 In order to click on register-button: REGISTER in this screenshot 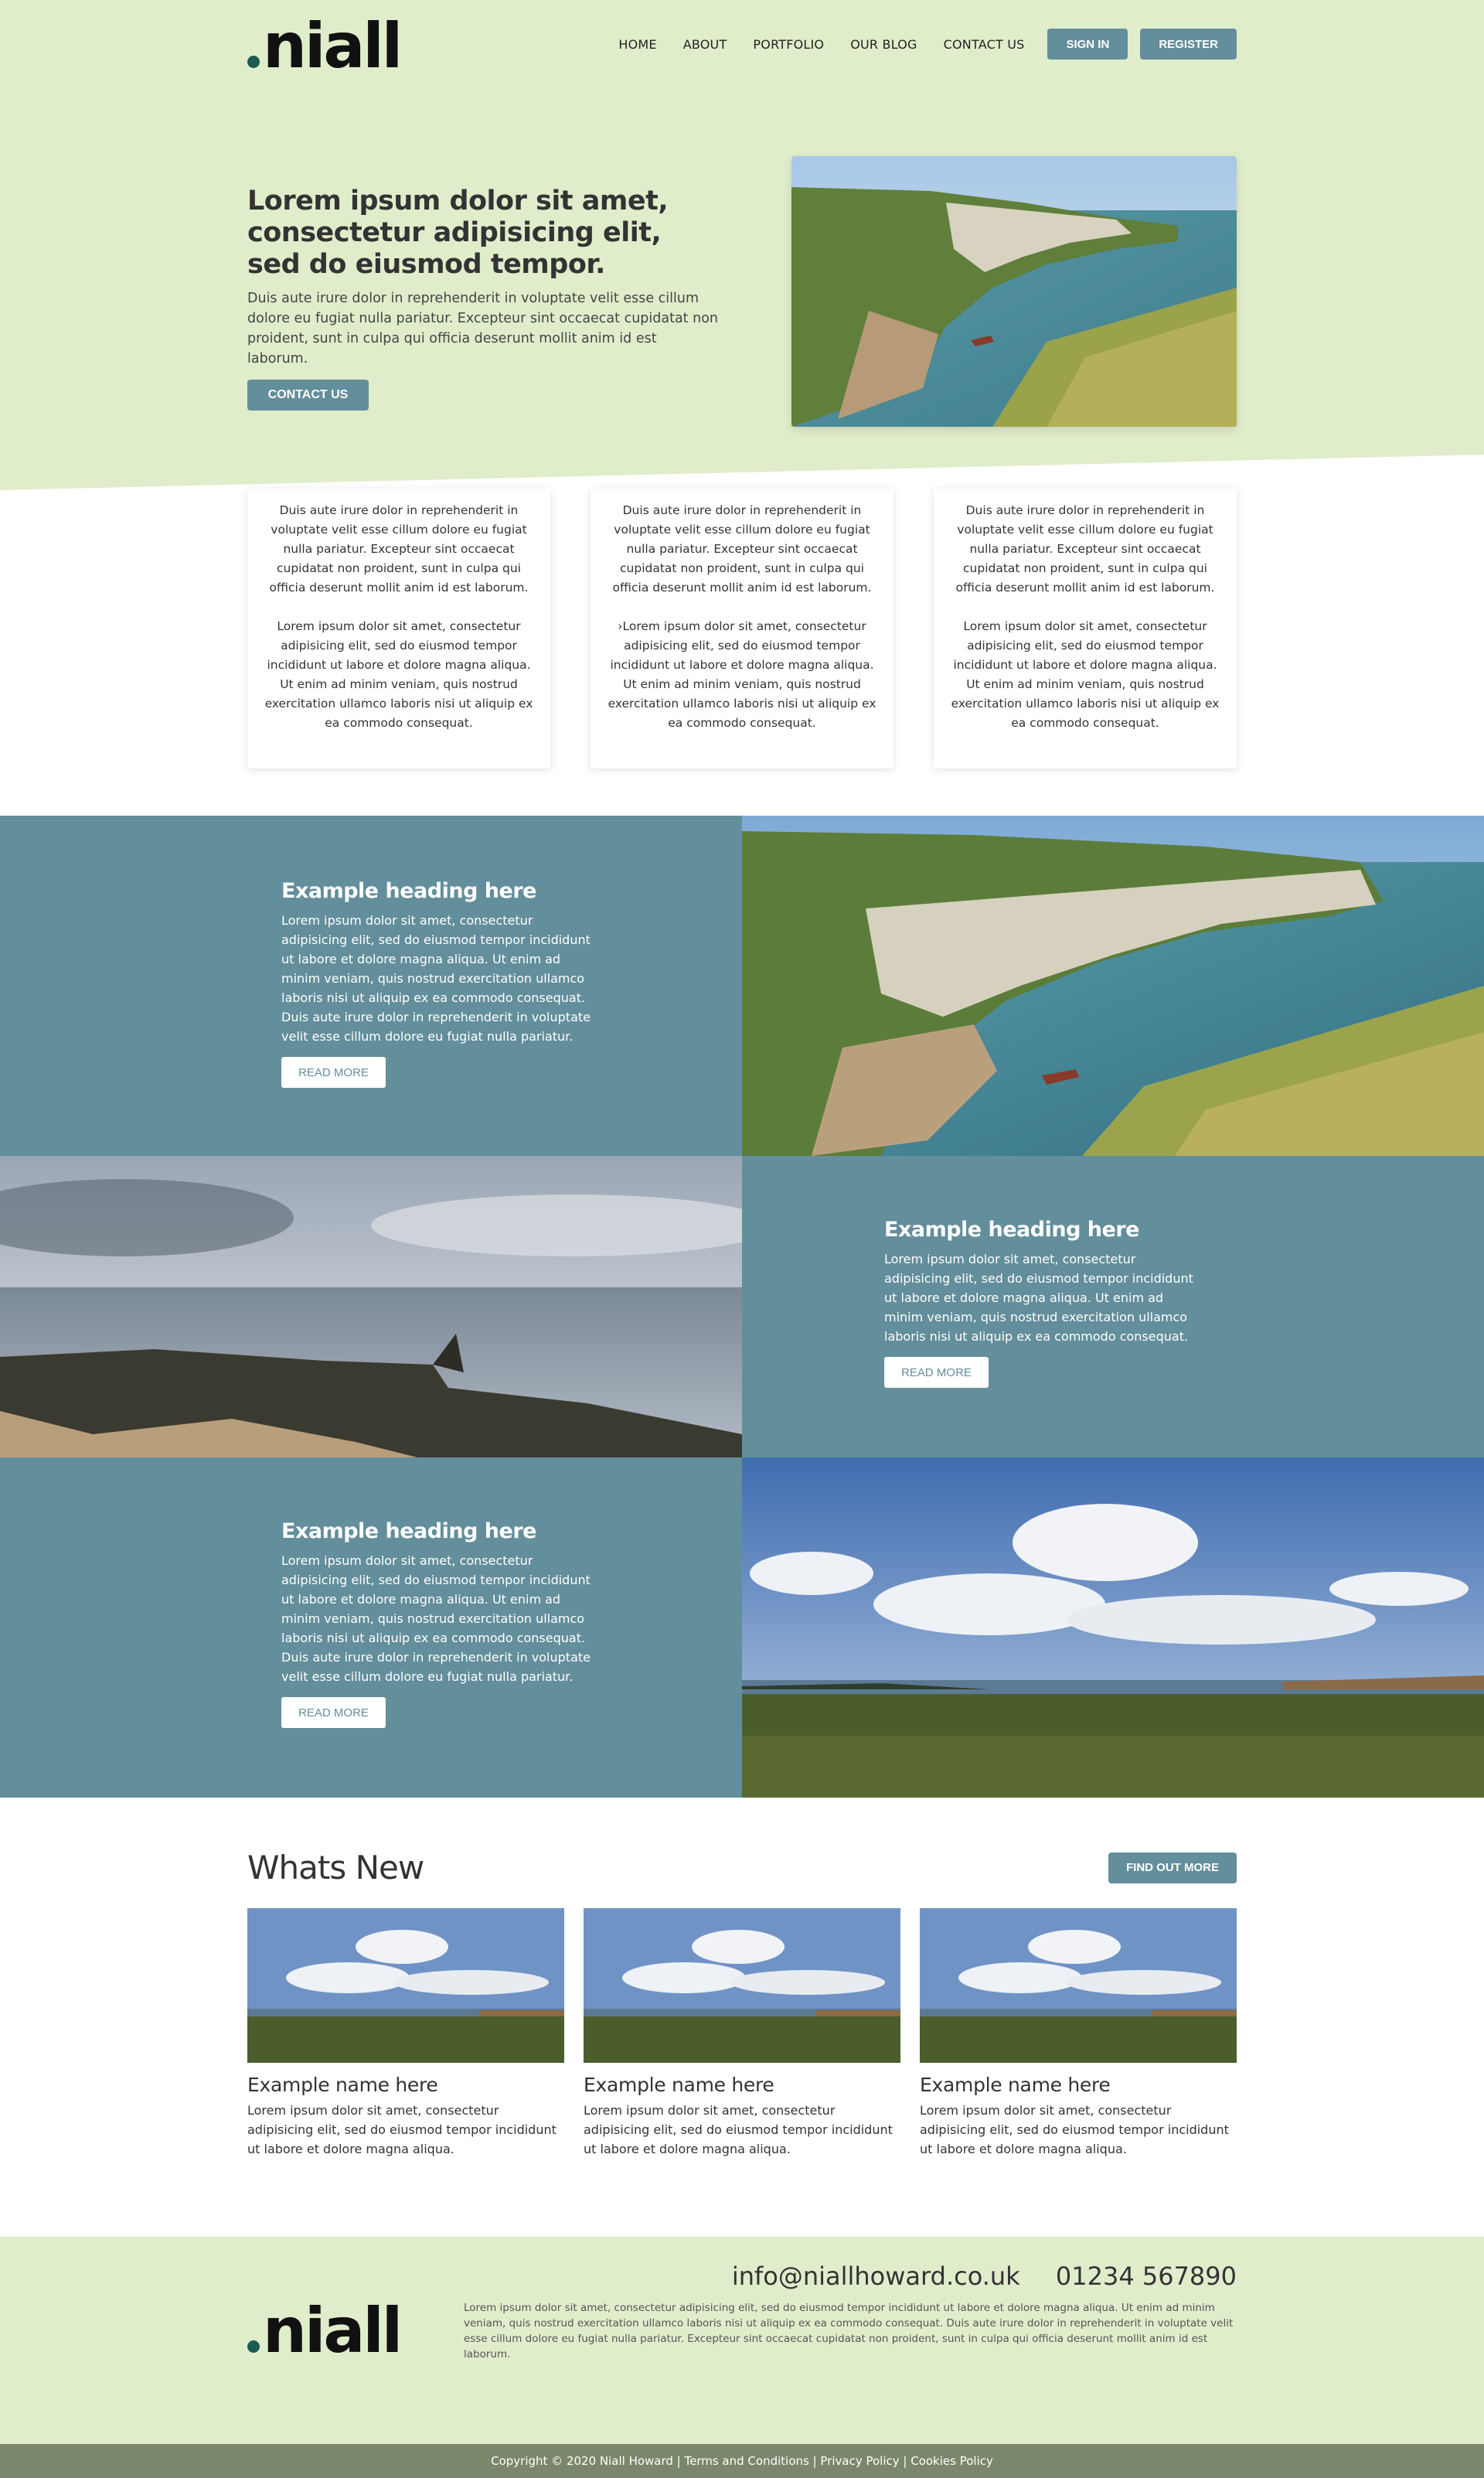, I will do `click(1188, 45)`.